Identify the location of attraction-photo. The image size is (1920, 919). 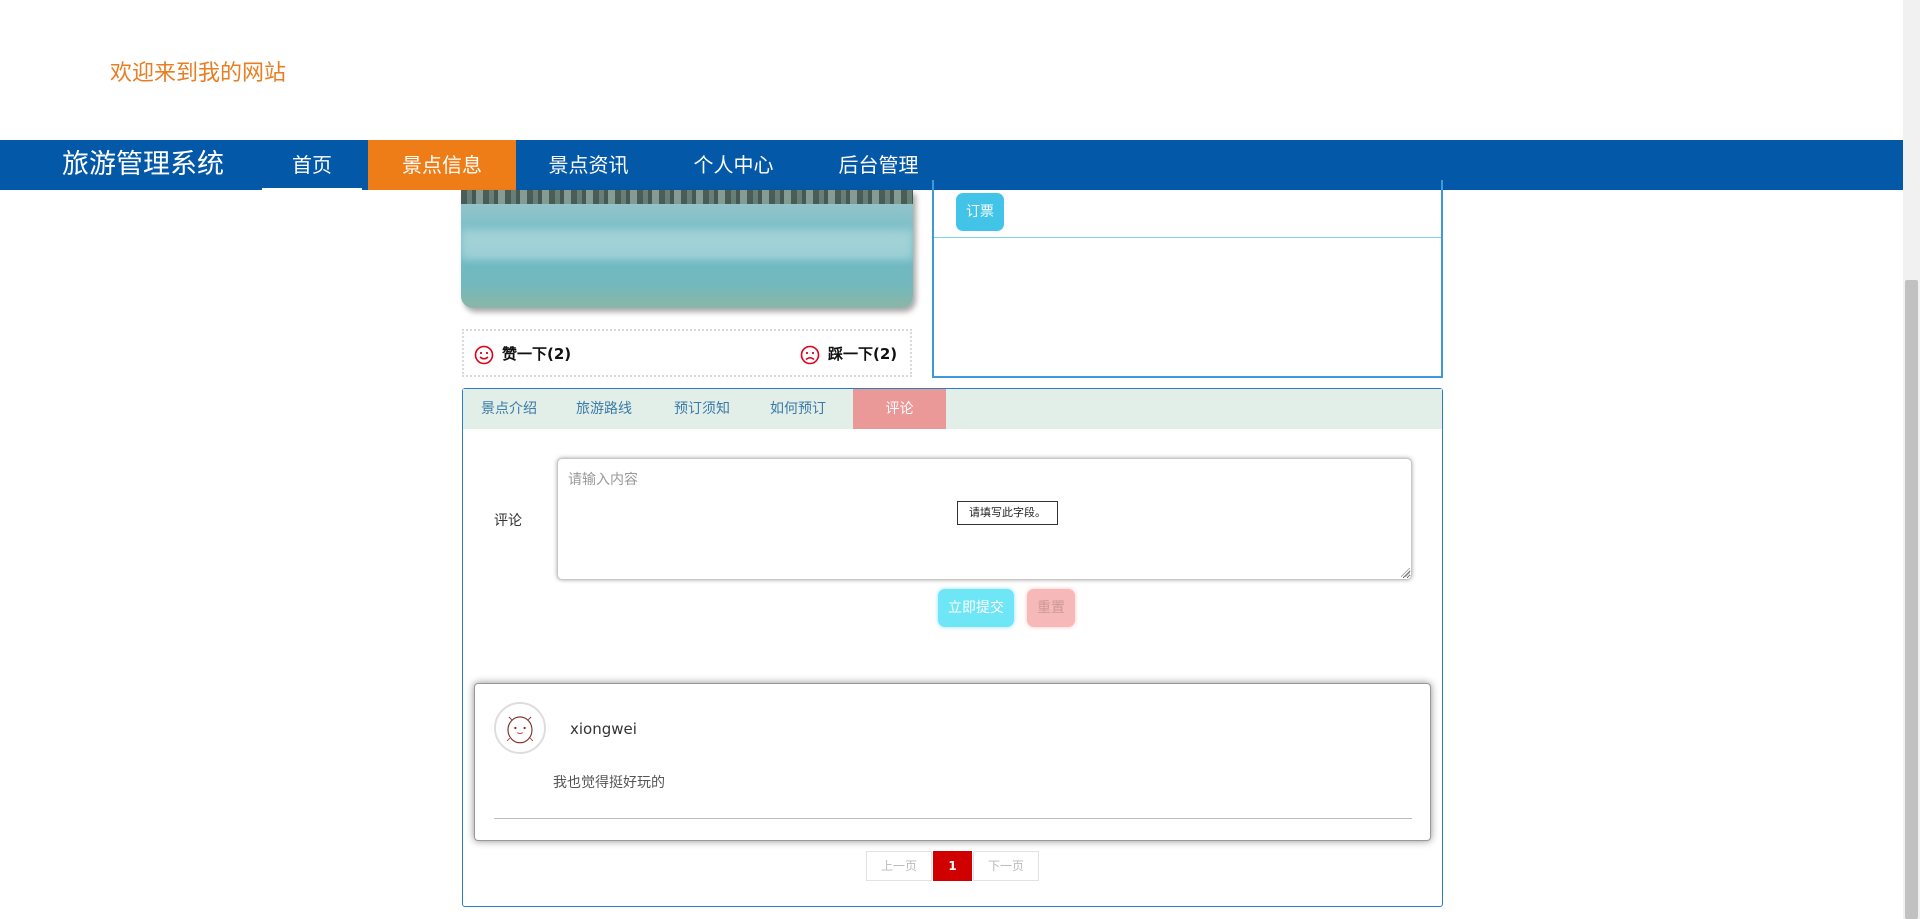
(687, 249).